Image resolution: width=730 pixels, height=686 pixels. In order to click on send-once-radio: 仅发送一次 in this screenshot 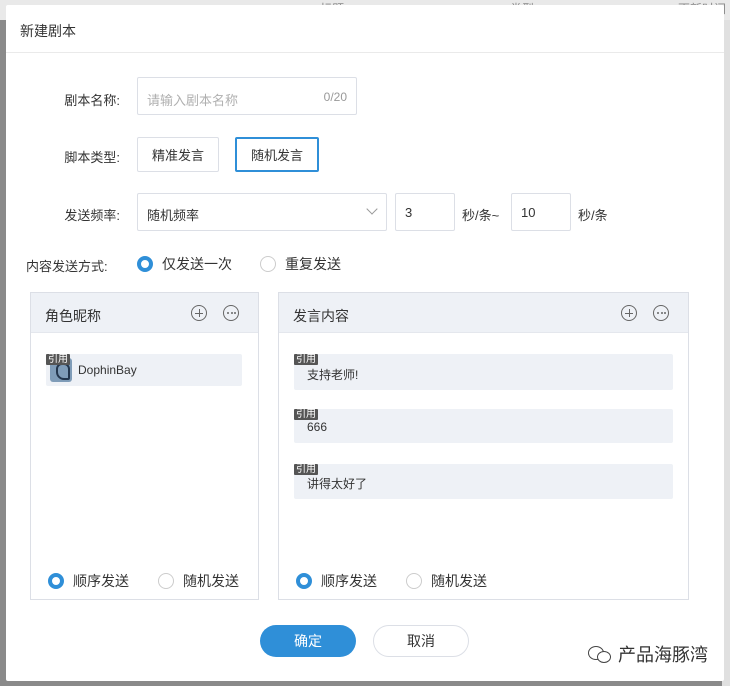, I will do `click(184, 264)`.